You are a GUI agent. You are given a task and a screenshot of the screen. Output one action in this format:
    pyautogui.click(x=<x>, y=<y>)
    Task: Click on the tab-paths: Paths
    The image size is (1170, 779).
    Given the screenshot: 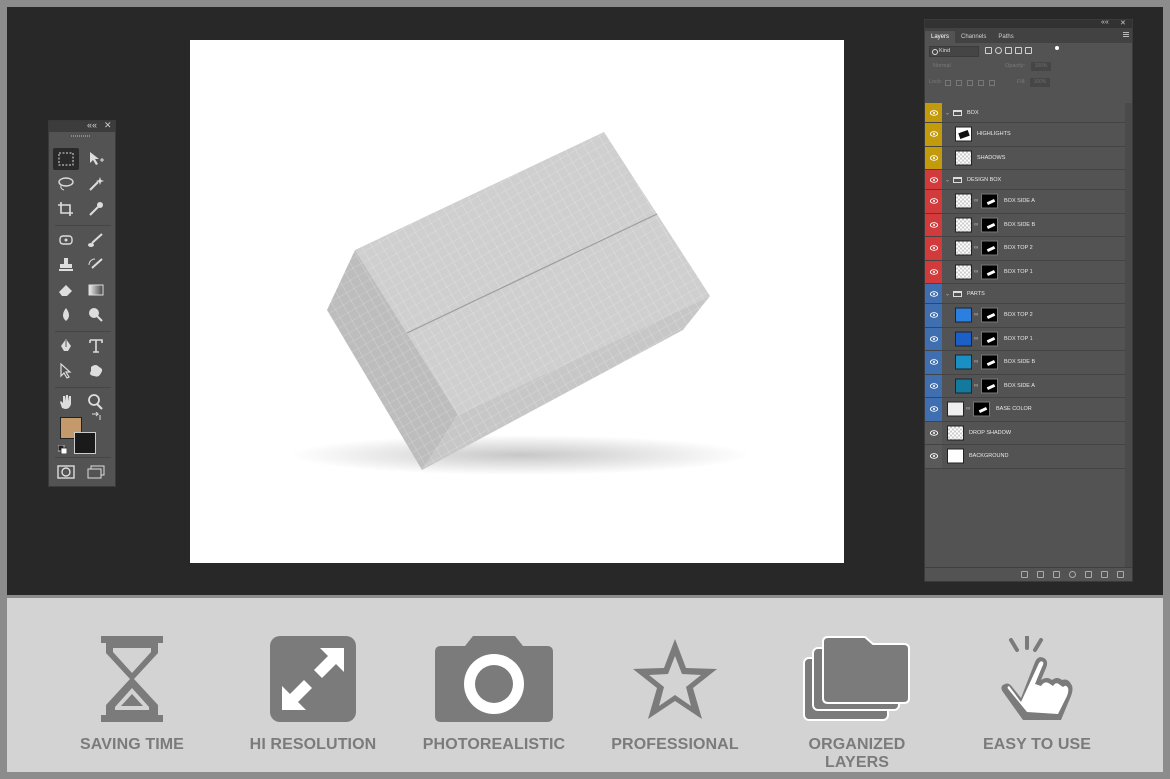 What is the action you would take?
    pyautogui.click(x=1005, y=37)
    